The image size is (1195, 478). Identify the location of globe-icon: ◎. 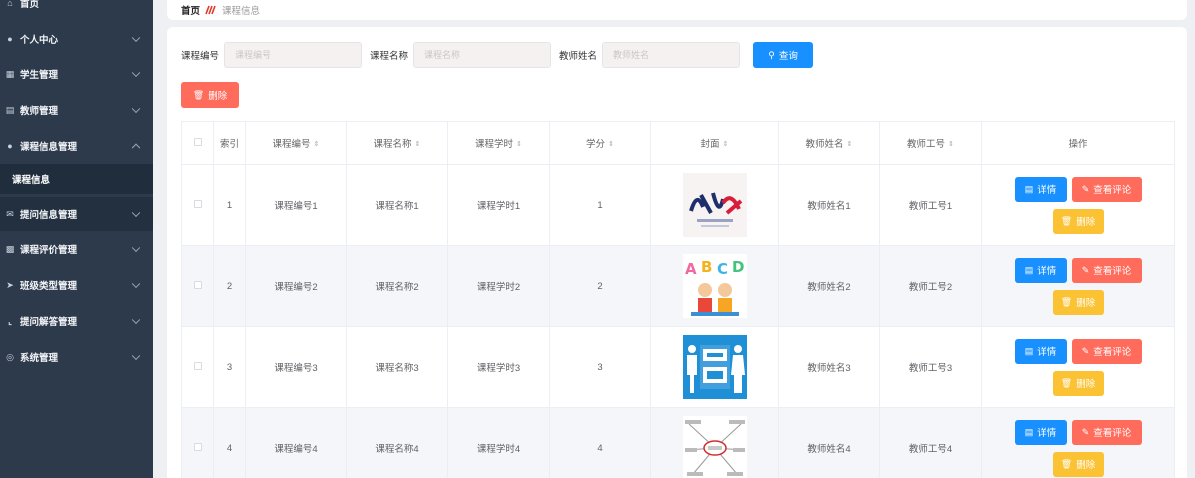
(10, 356).